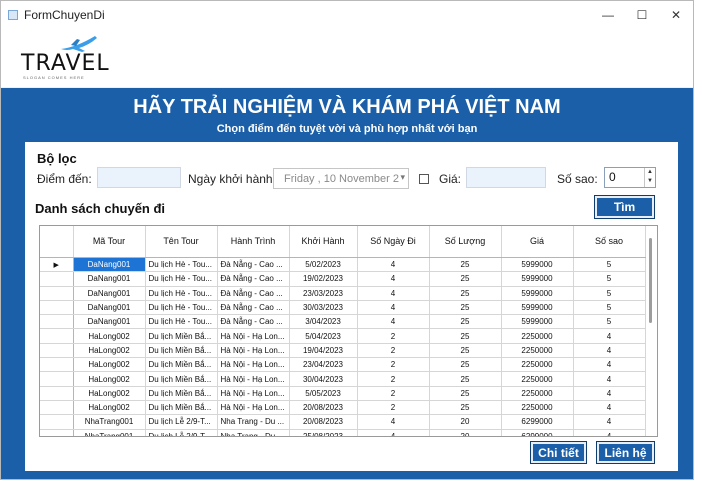 This screenshot has height=485, width=702. Describe the element at coordinates (253, 242) in the screenshot. I see `column-header: Hành Trình` at that location.